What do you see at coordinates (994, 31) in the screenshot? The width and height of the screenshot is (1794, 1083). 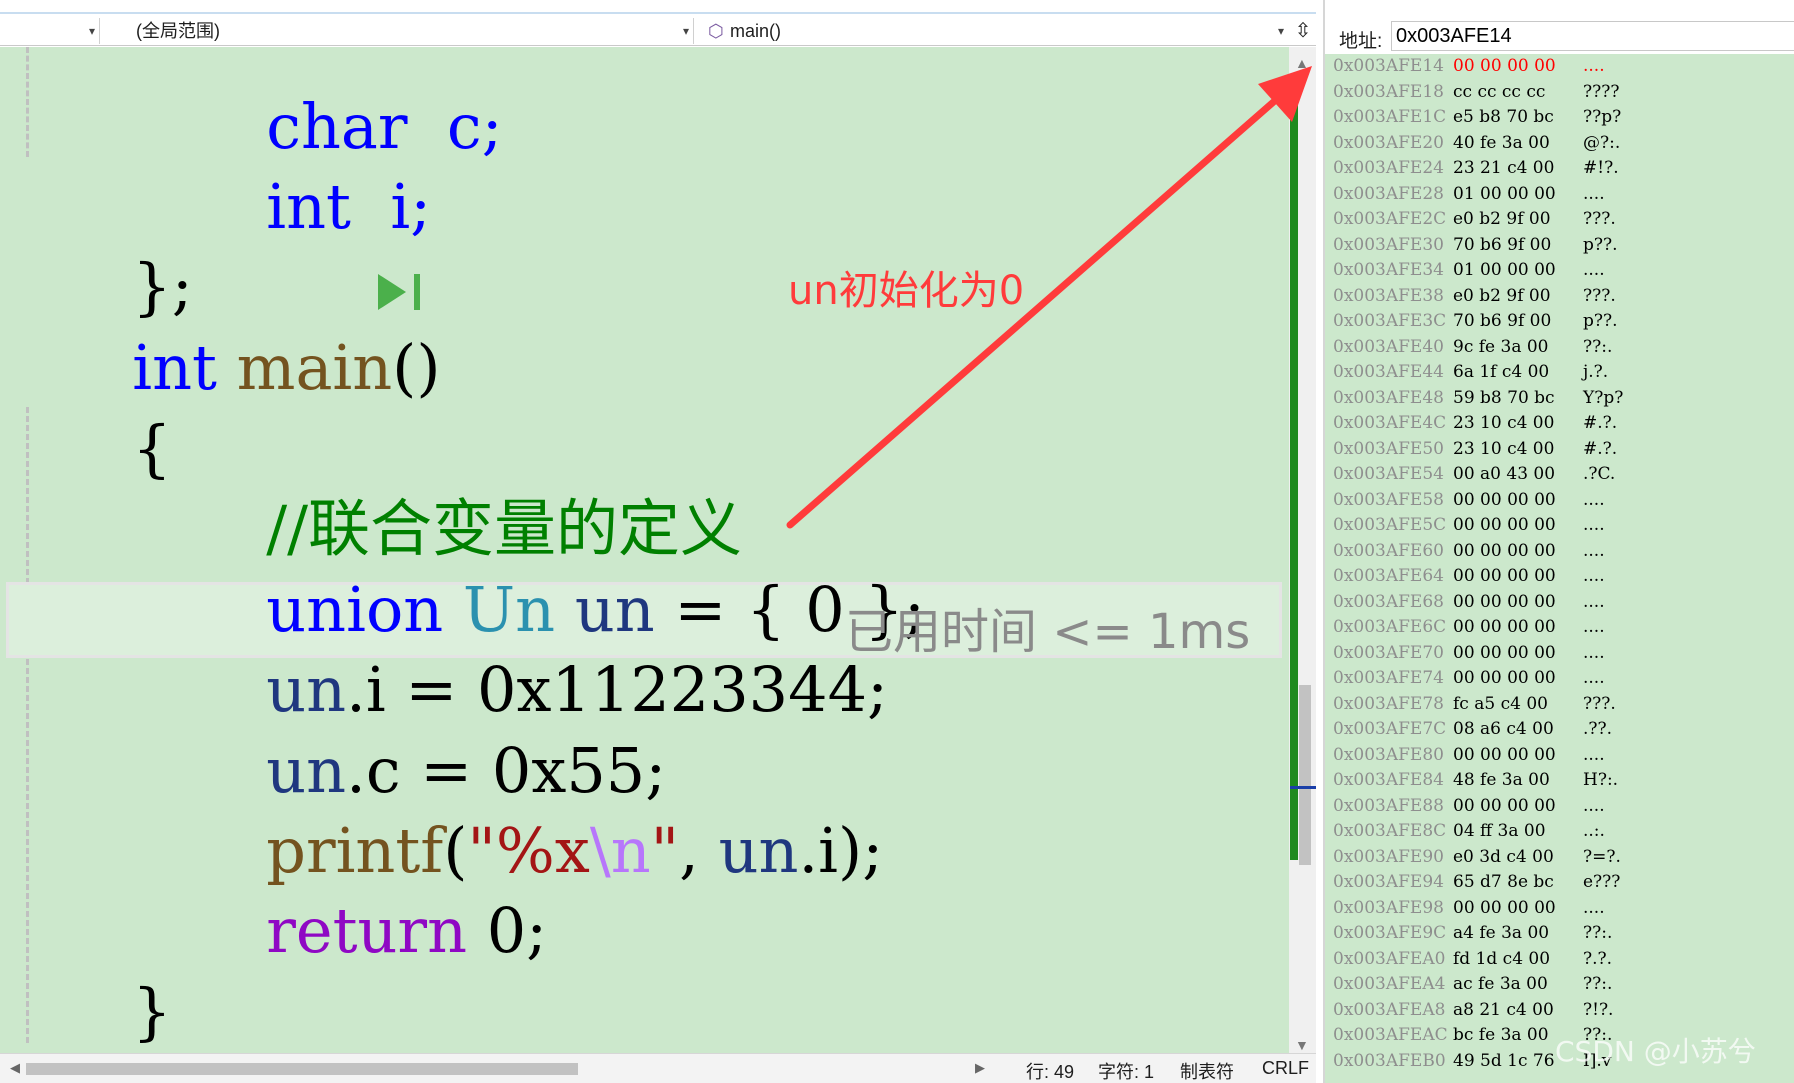 I see `function-dropdown: ⬡ main() ▾` at bounding box center [994, 31].